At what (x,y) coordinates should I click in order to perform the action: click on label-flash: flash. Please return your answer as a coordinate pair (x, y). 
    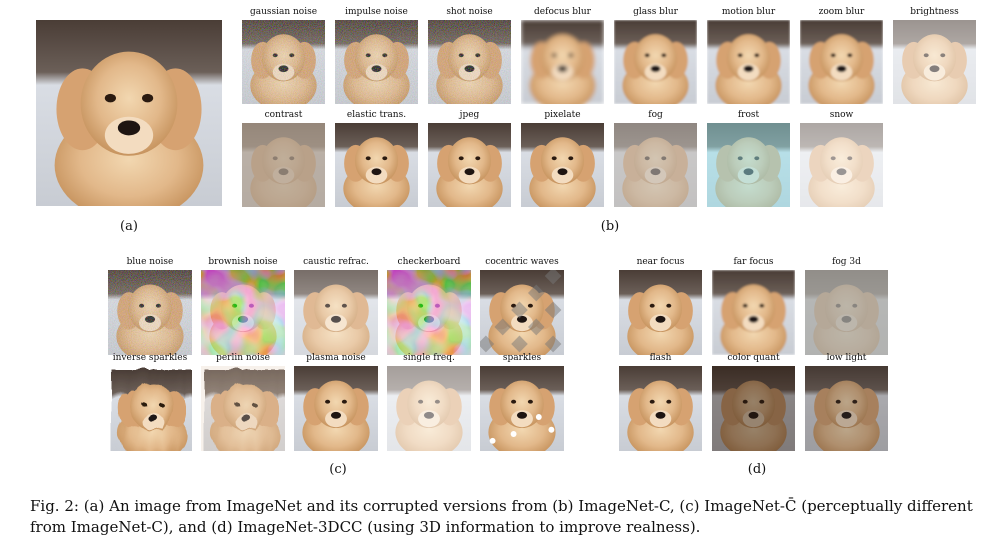
    Looking at the image, I should click on (660, 358).